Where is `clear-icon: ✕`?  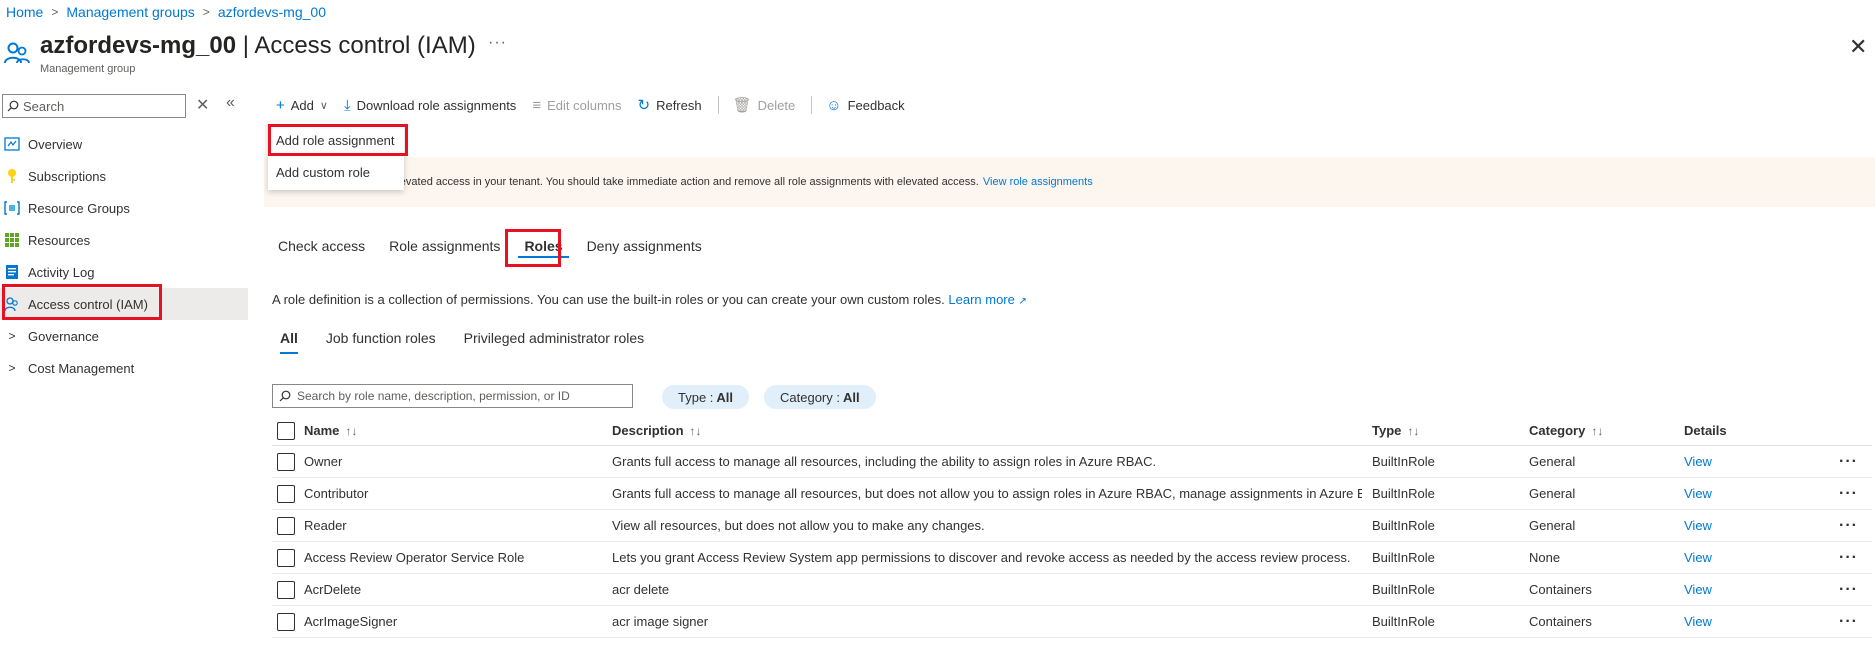
clear-icon: ✕ is located at coordinates (202, 105).